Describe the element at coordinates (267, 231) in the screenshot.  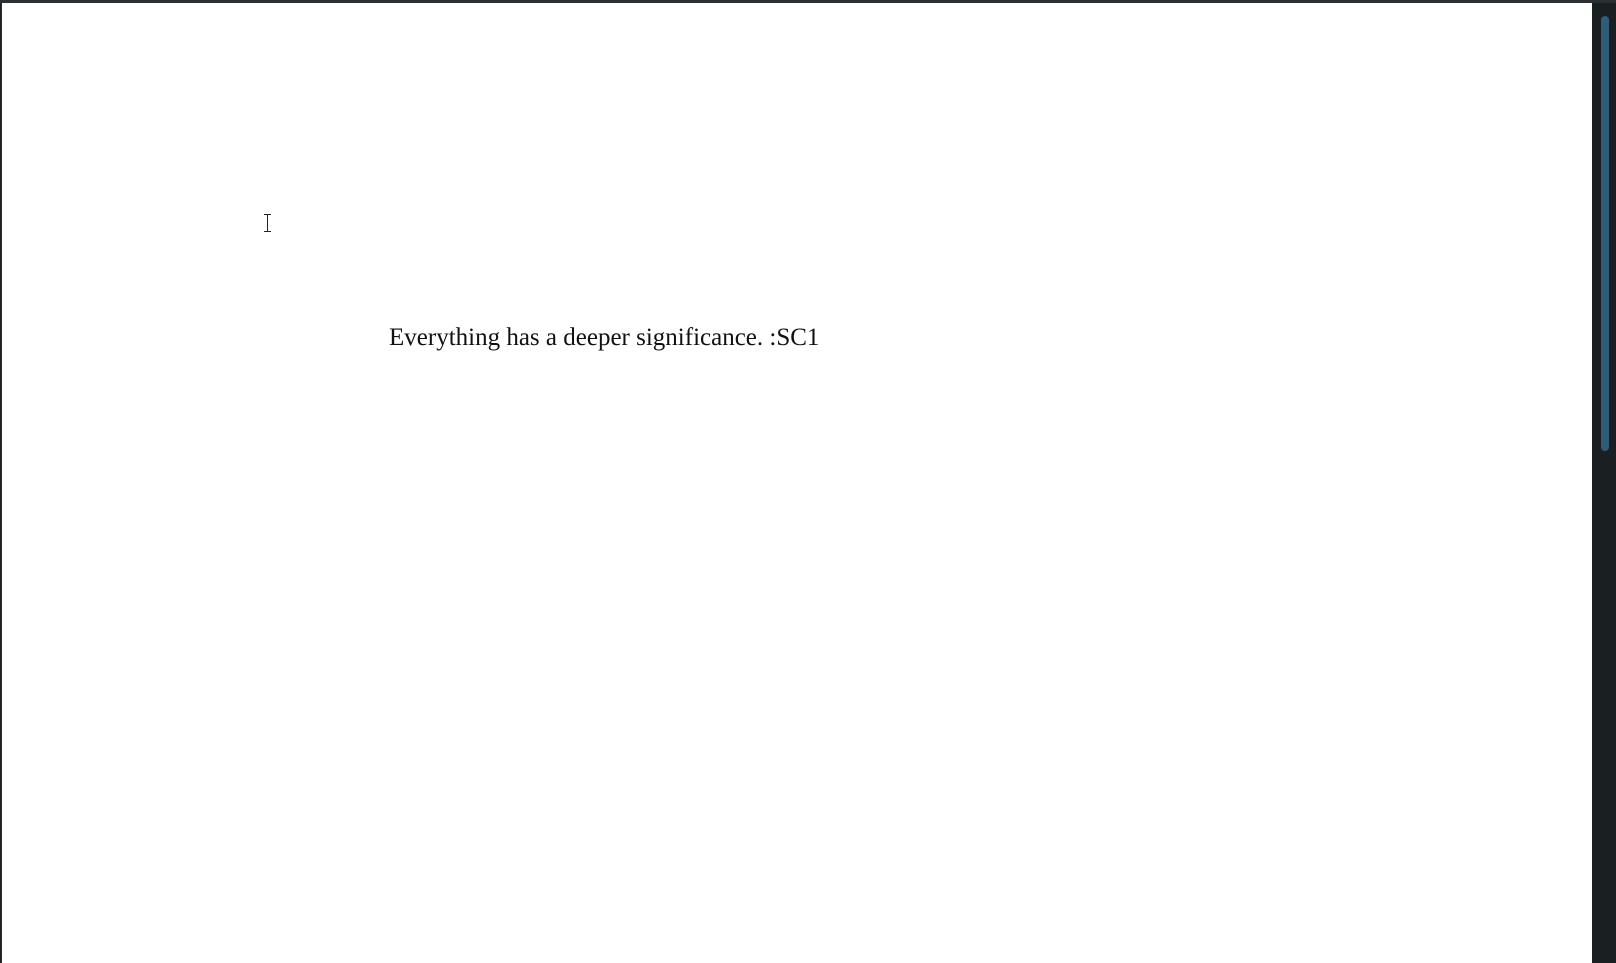
I see `text-cursor-bottom-cap` at that location.